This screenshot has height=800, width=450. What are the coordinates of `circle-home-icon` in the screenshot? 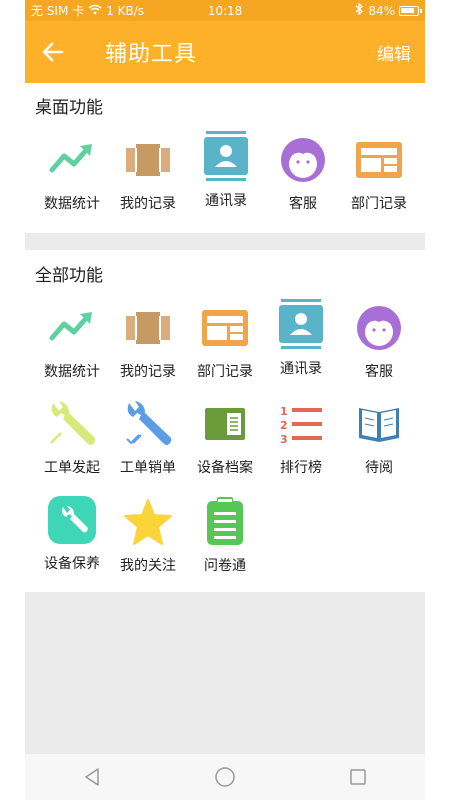 It's located at (225, 777).